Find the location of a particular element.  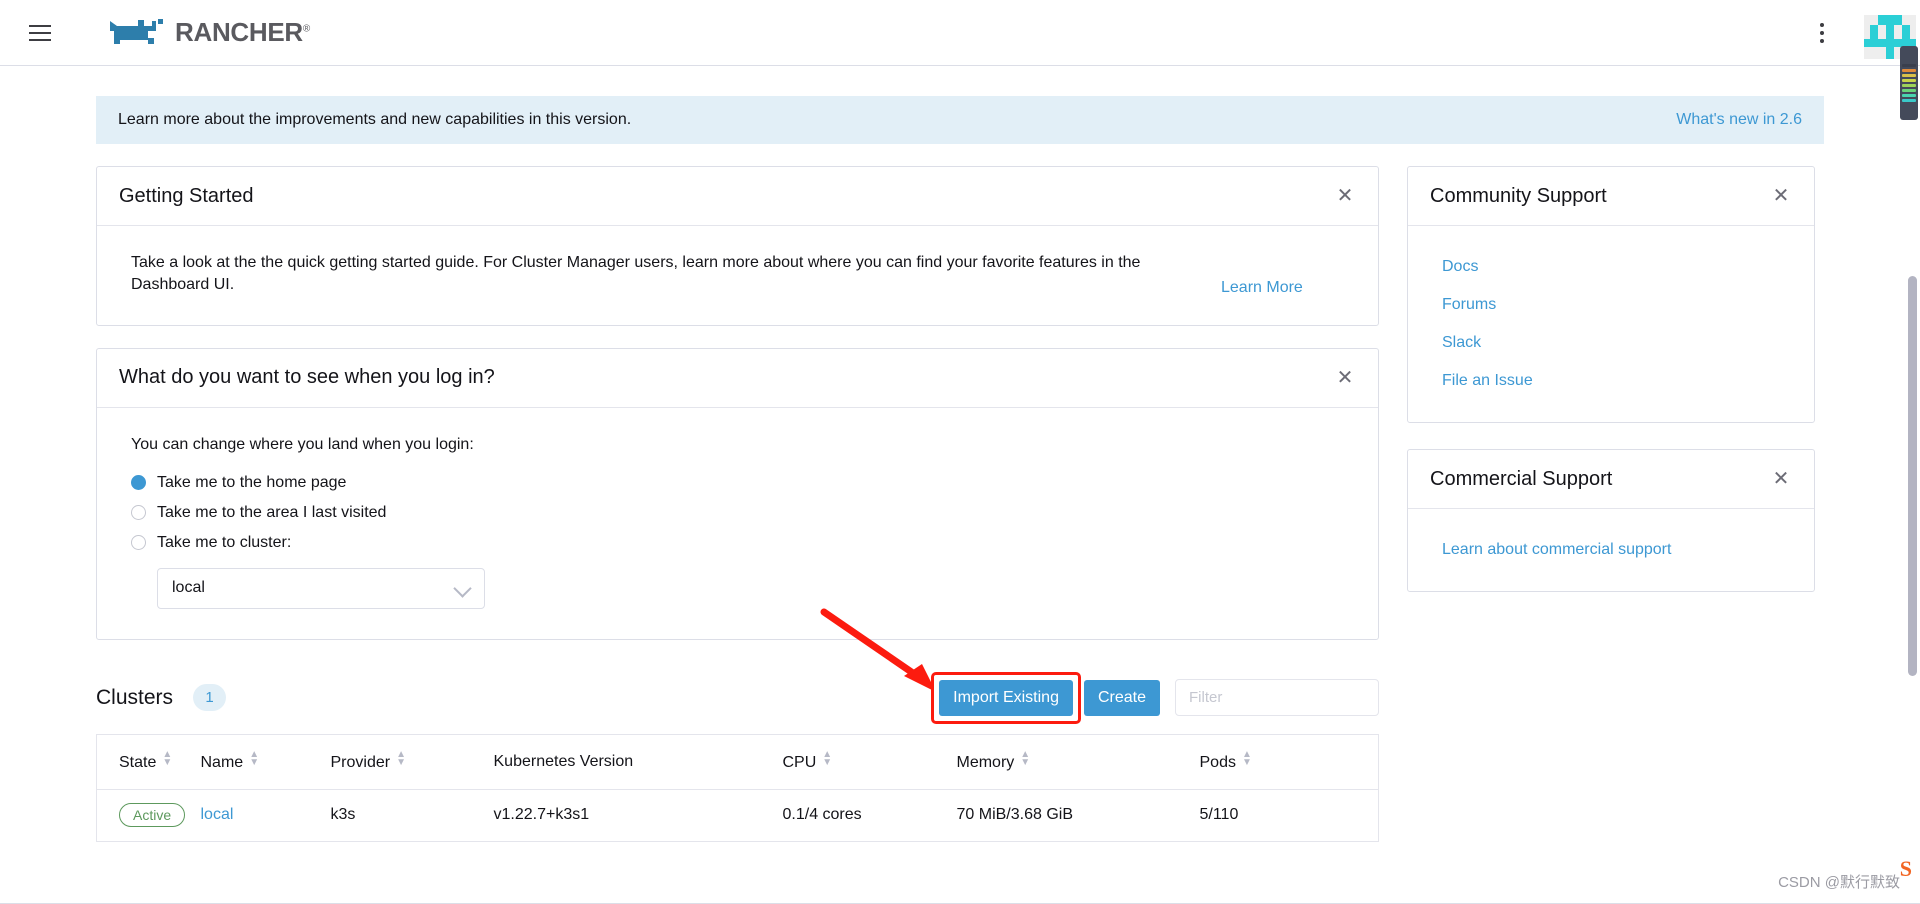

community-link-file-an-issue: File an Issue is located at coordinates (1611, 381).